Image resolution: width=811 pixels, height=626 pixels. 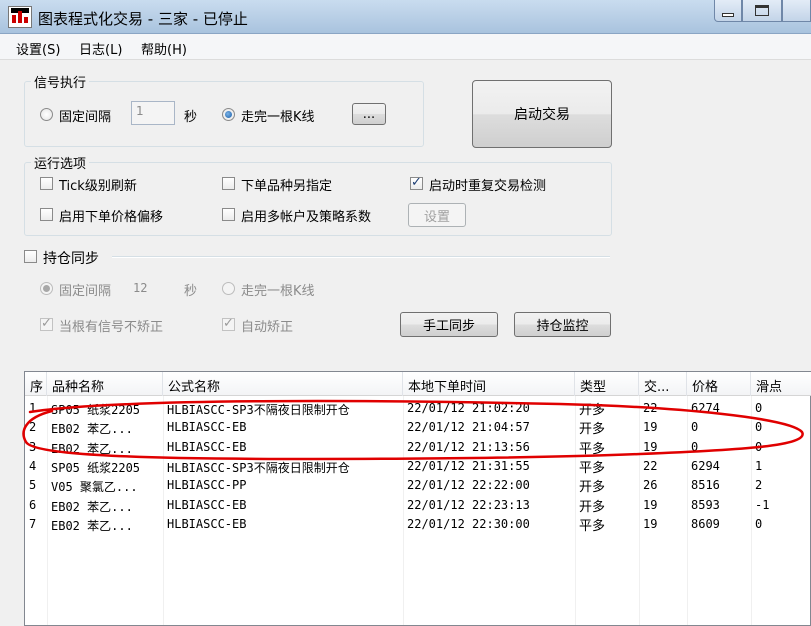 What do you see at coordinates (228, 214) in the screenshot?
I see `multi-account-checkbox` at bounding box center [228, 214].